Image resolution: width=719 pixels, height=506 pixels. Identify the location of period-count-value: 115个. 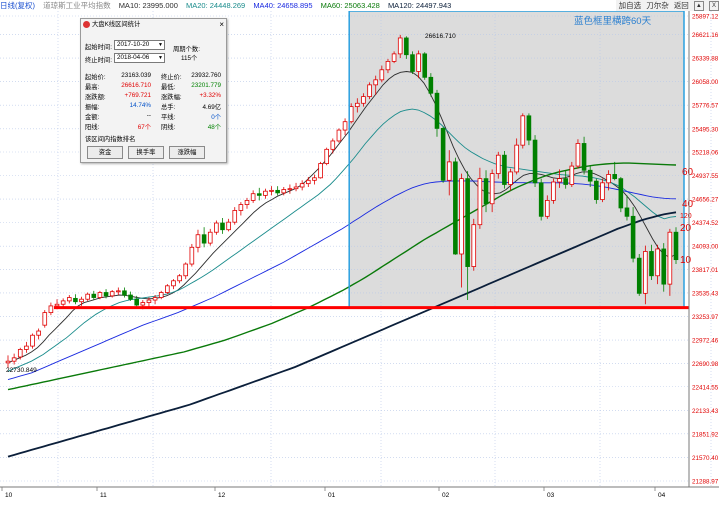
(189, 58).